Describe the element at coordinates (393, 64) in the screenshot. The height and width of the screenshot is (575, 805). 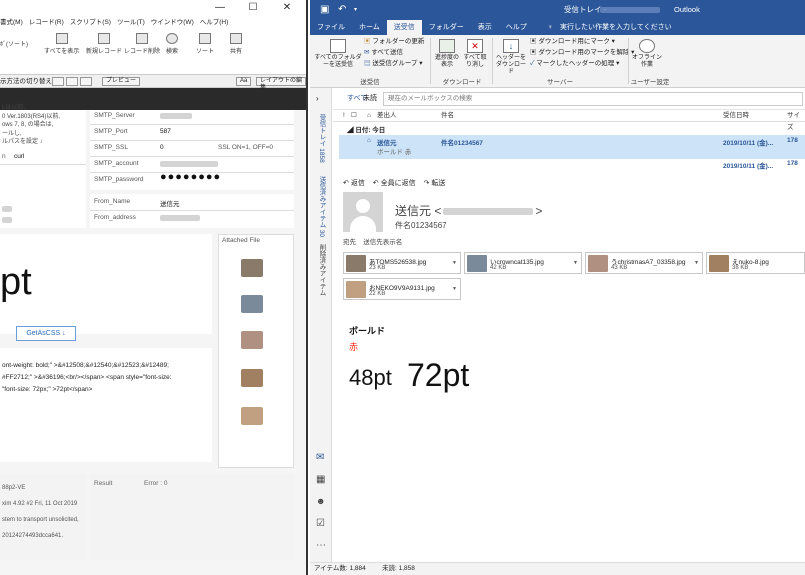
I see `send-receive-groups-button: ▤ 送受信グループ ▾` at that location.